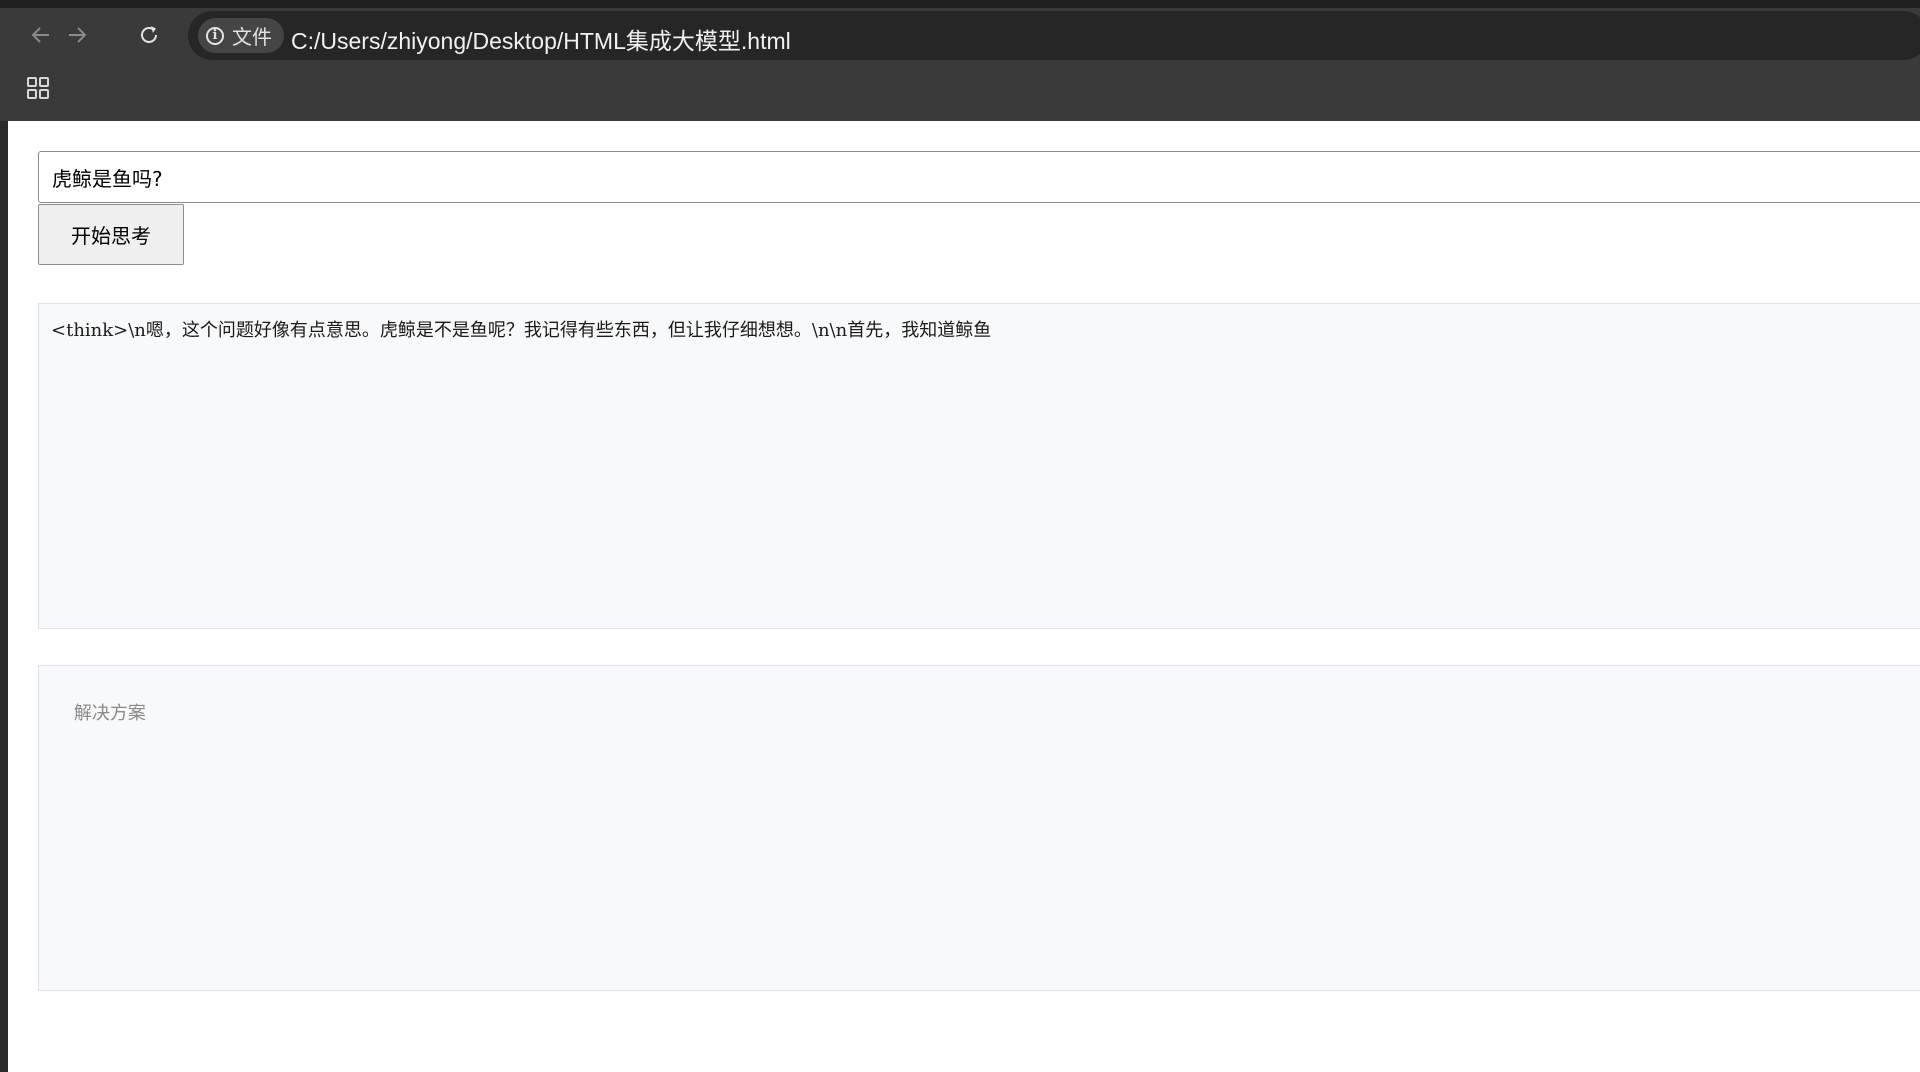 The width and height of the screenshot is (1920, 1072). What do you see at coordinates (960, 90) in the screenshot?
I see `bookmarks-bar` at bounding box center [960, 90].